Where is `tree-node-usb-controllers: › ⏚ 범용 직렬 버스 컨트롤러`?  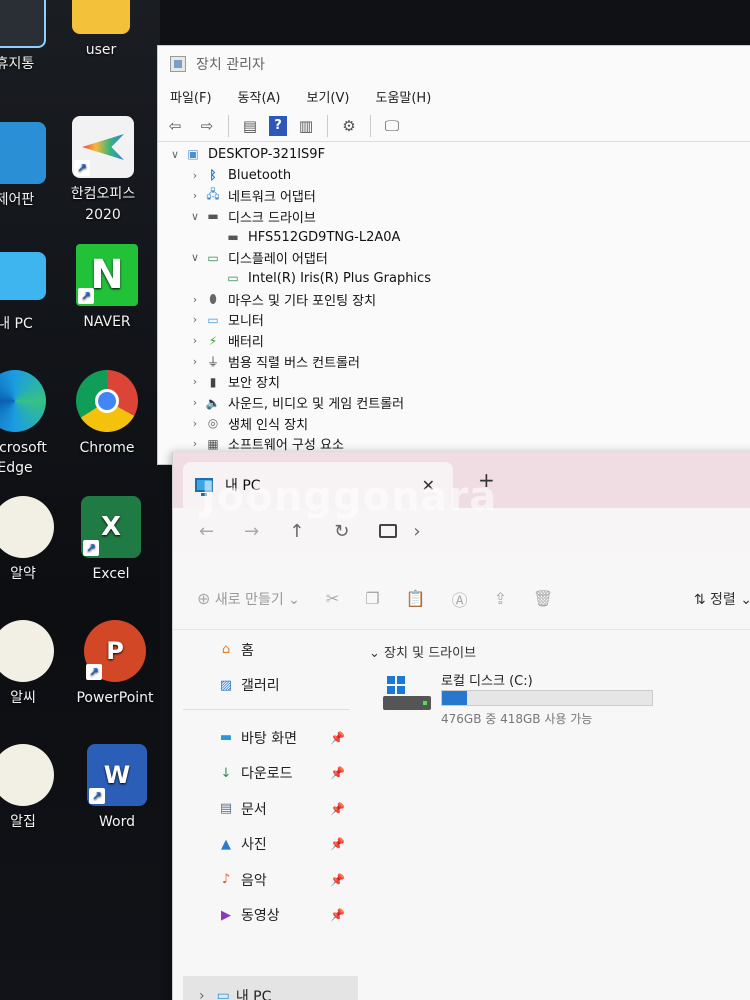 tree-node-usb-controllers: › ⏚ 범용 직렬 버스 컨트롤러 is located at coordinates (458, 361).